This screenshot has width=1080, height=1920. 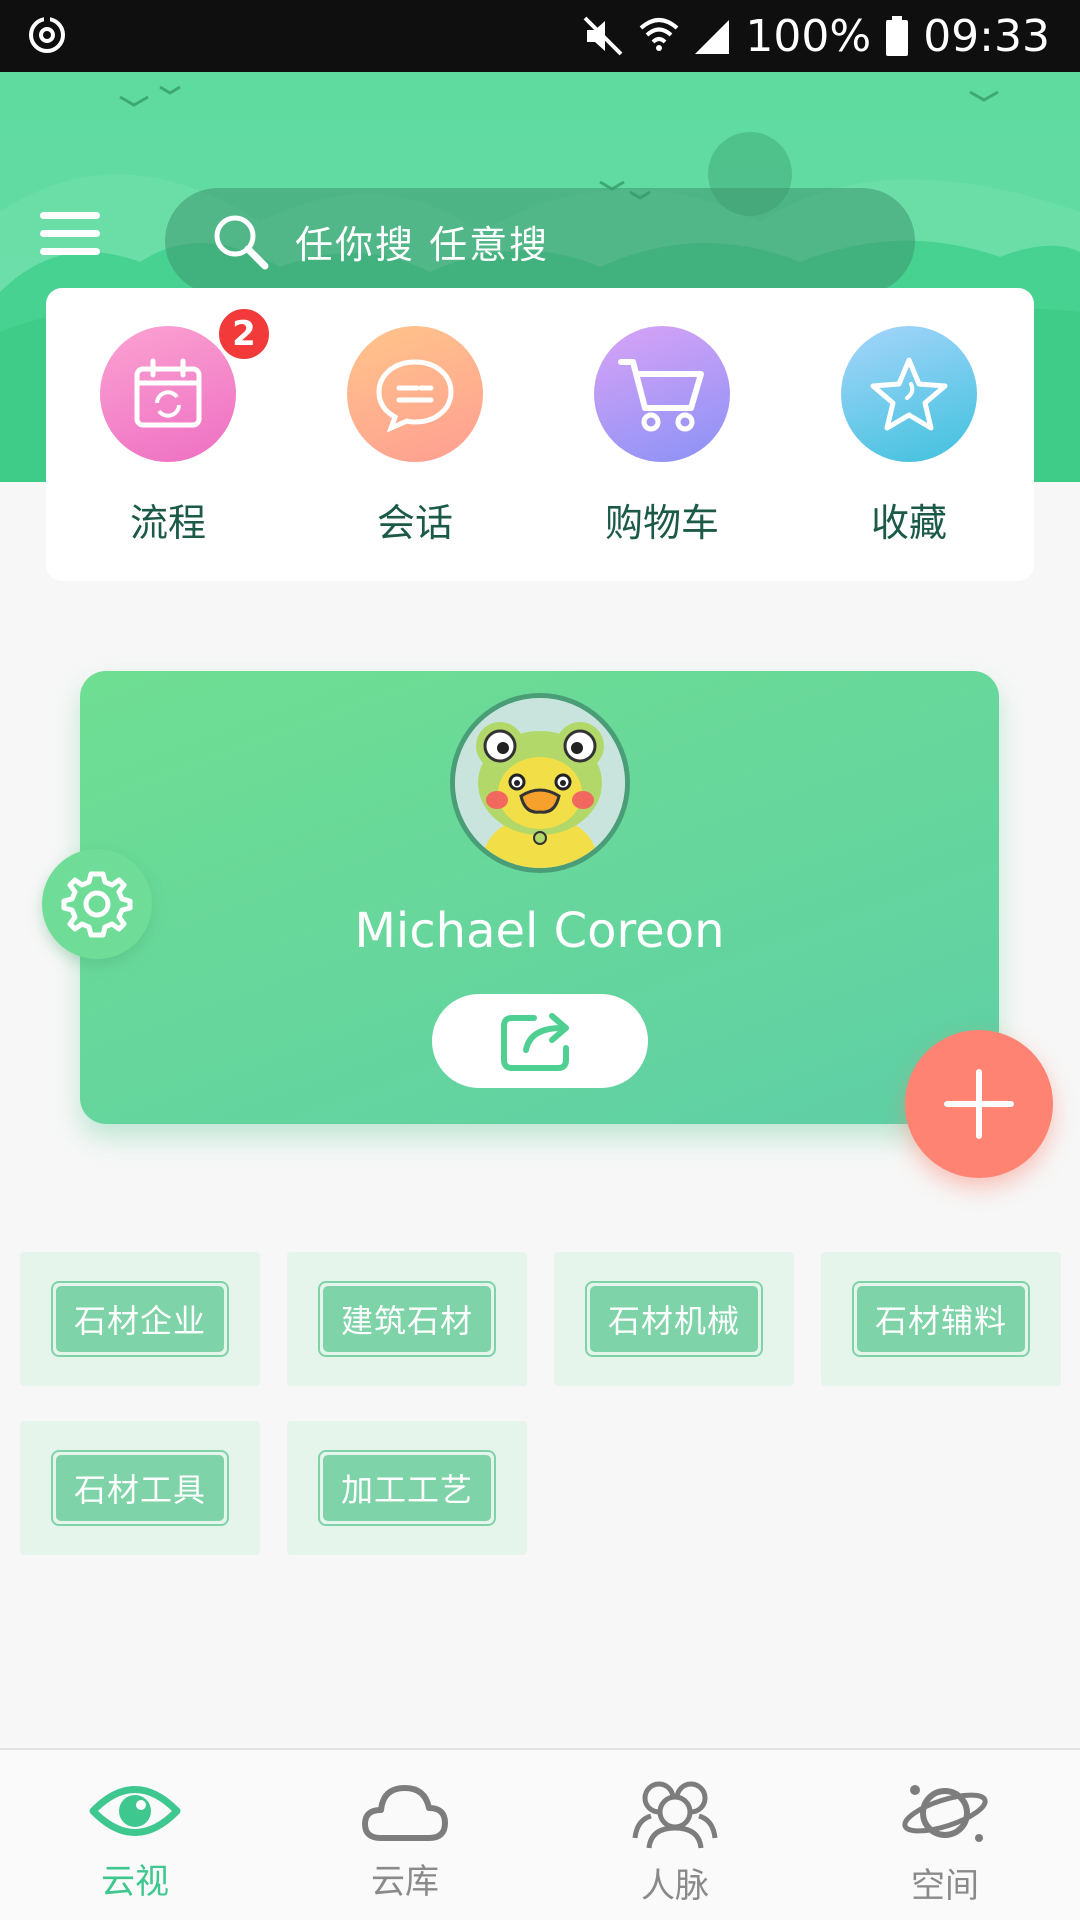 I want to click on category-tile: 建筑石材, so click(x=407, y=1319).